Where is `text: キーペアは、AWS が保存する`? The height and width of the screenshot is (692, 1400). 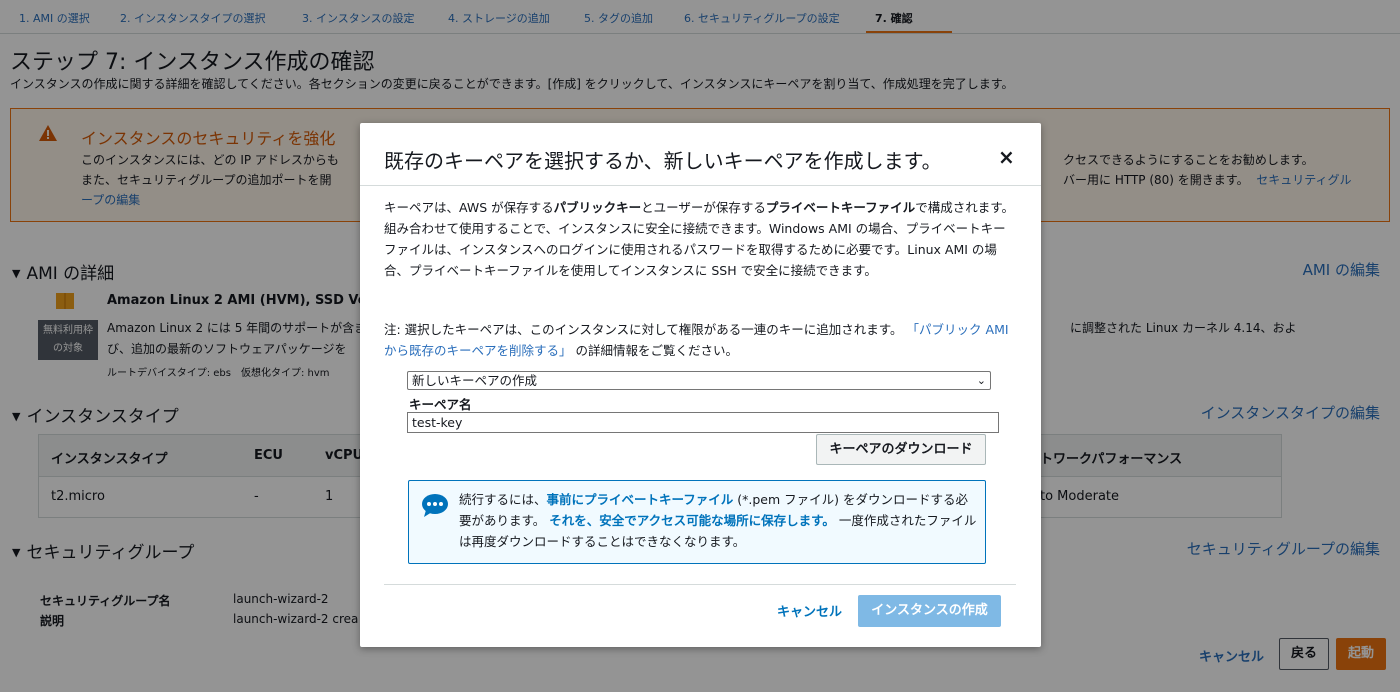 text: キーペアは、AWS が保存する is located at coordinates (469, 207).